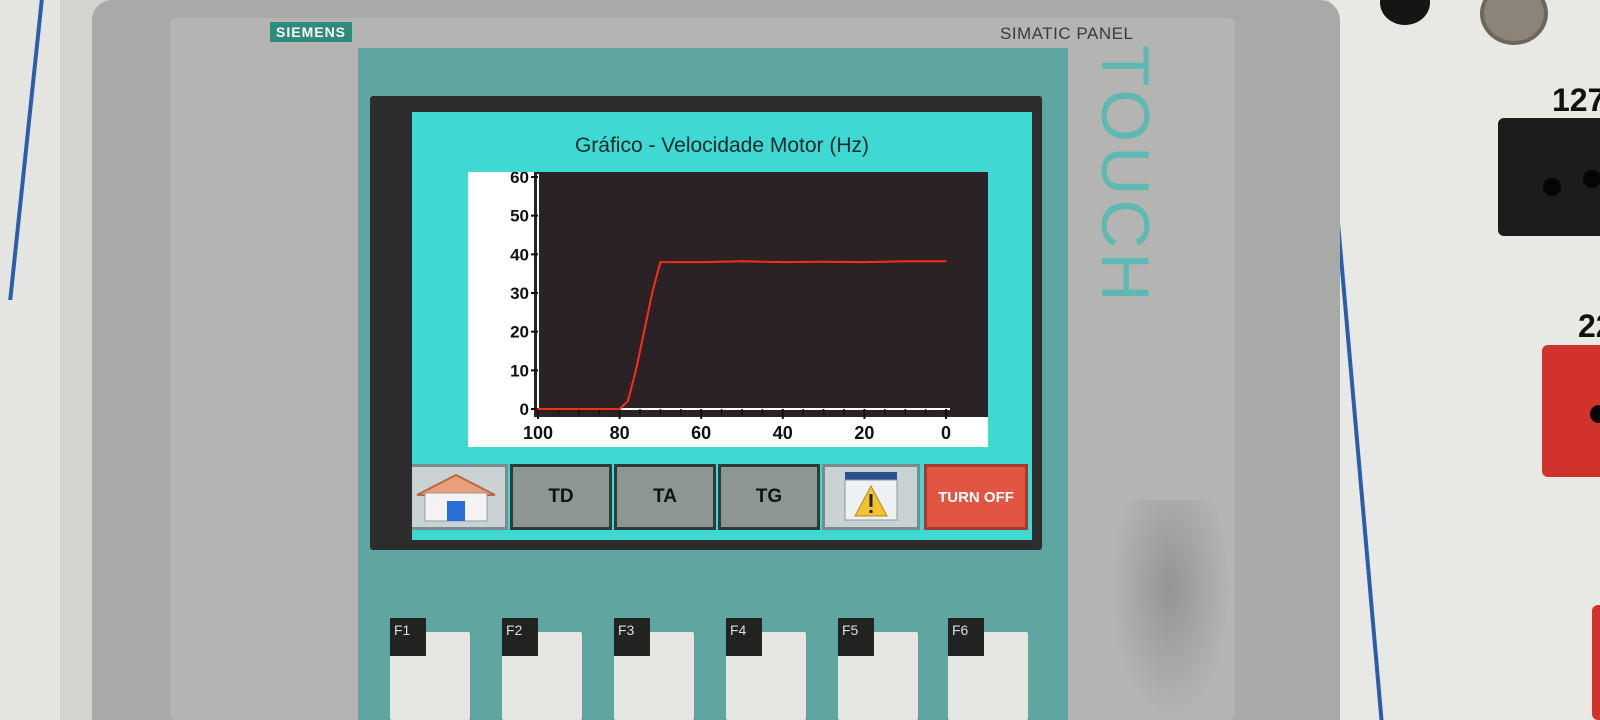 The height and width of the screenshot is (720, 1600). What do you see at coordinates (976, 497) in the screenshot?
I see `turn-off-button: TURN OFF` at bounding box center [976, 497].